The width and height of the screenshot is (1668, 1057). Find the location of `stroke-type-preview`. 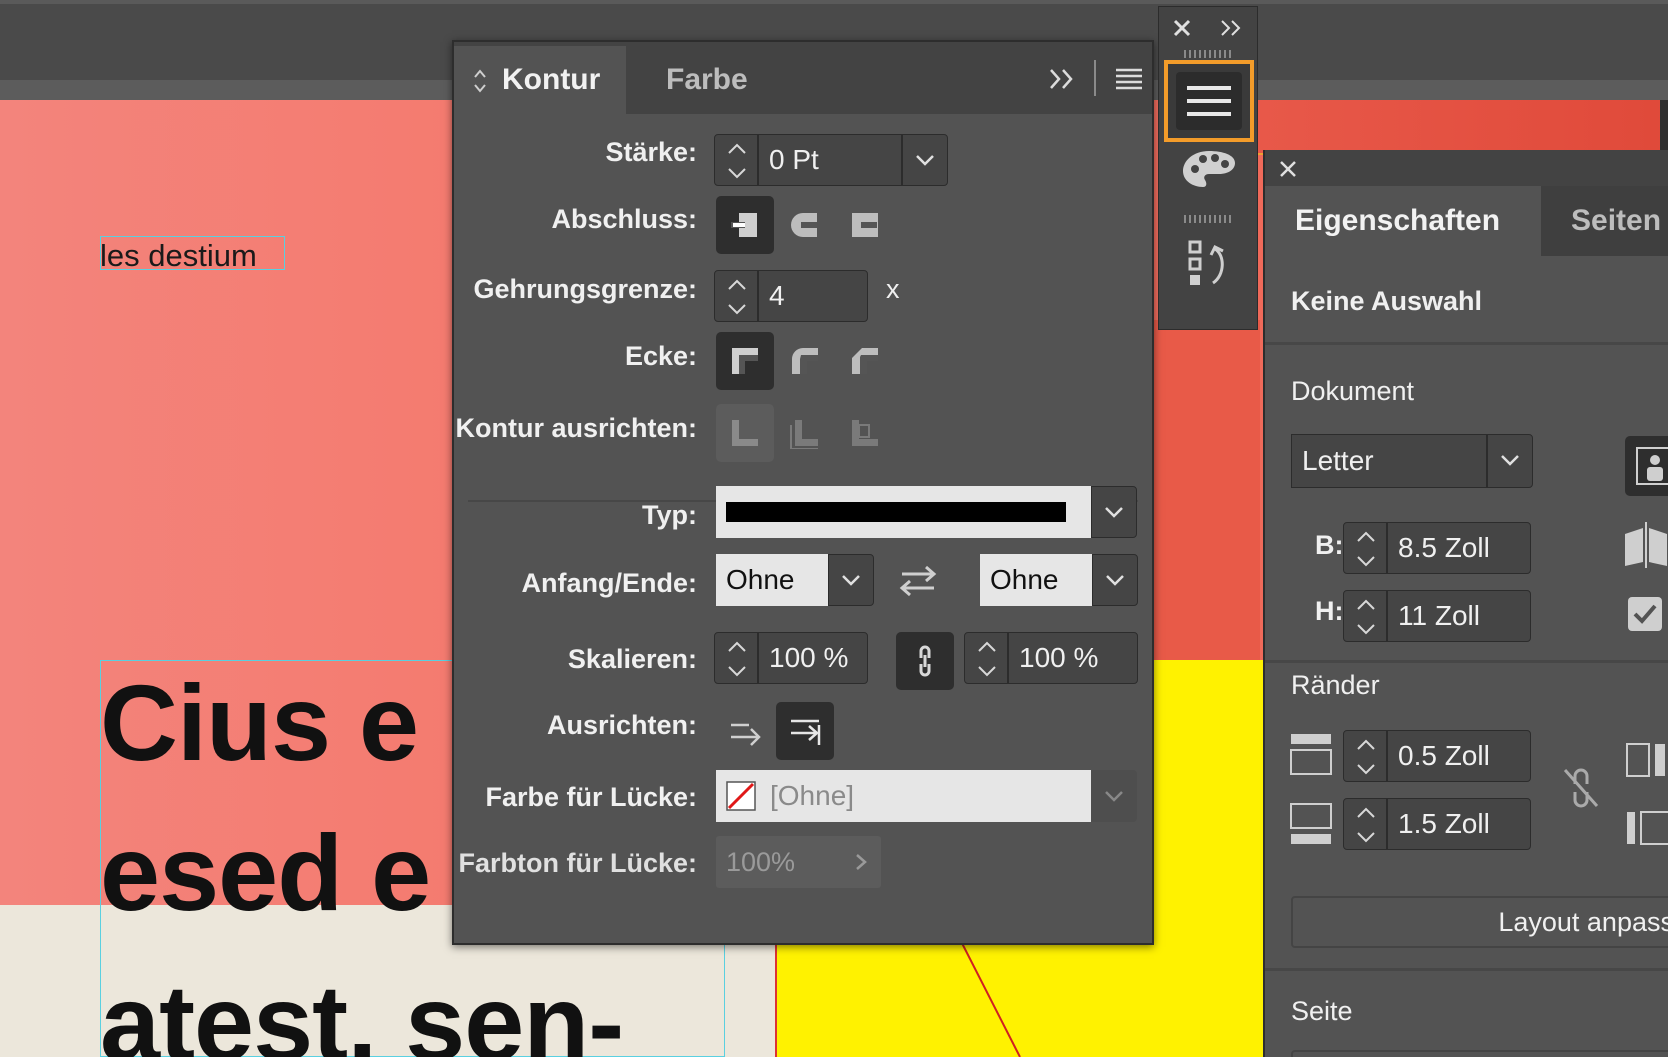

stroke-type-preview is located at coordinates (903, 512).